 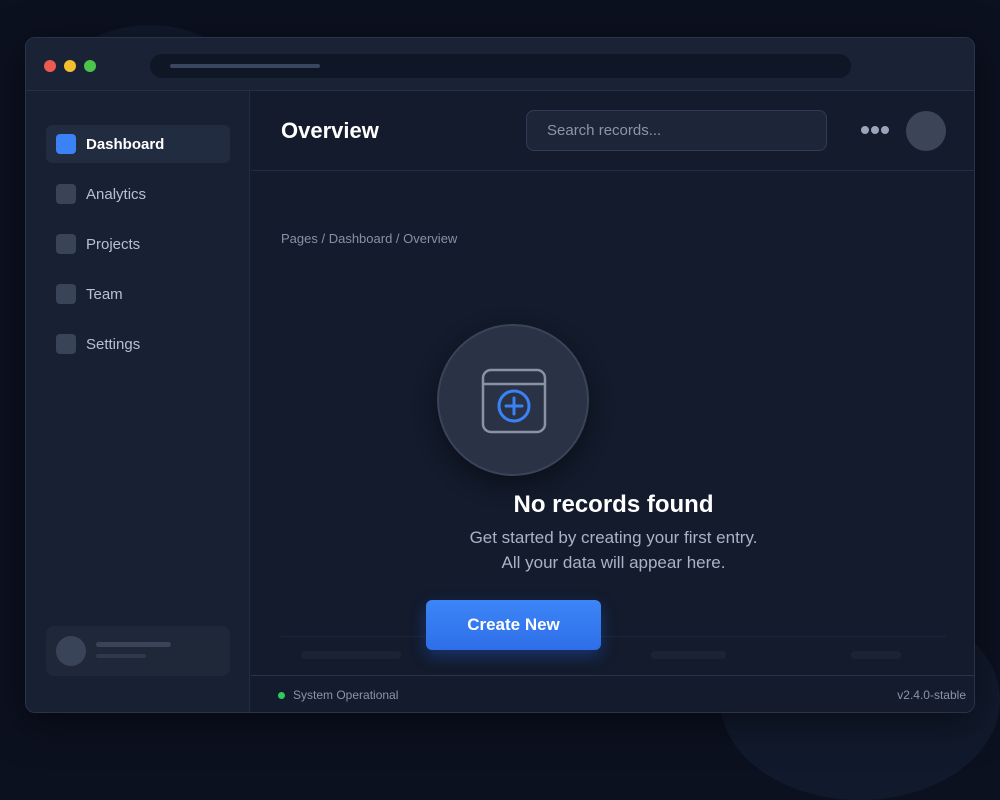 I want to click on empty-state-title: No records found, so click(x=613, y=504).